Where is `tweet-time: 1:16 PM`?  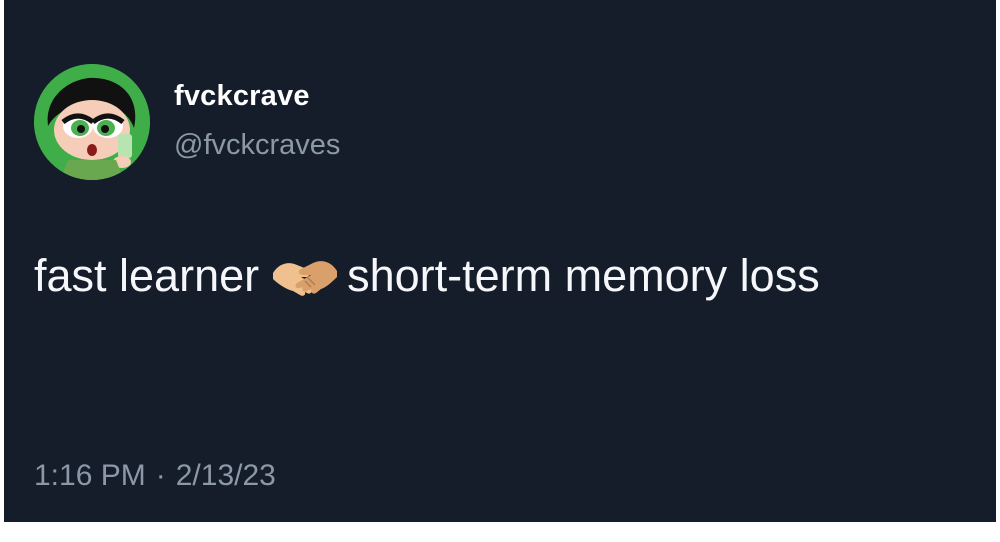 tweet-time: 1:16 PM is located at coordinates (90, 475).